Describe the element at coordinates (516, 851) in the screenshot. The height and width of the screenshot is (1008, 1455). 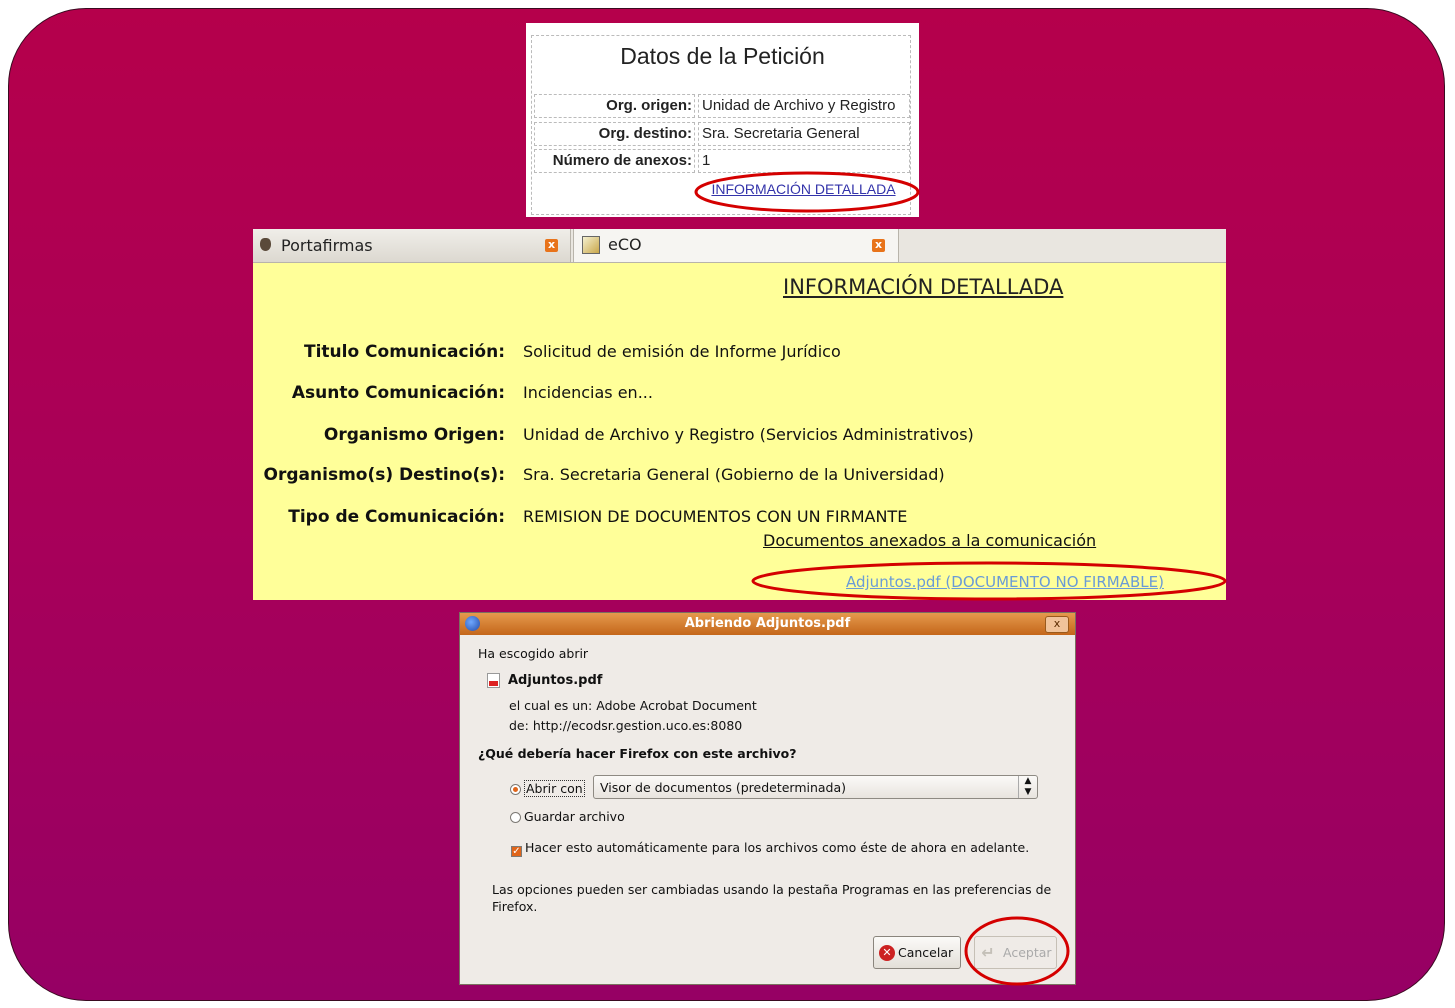
I see `auto-action-checkbox: ✓` at that location.